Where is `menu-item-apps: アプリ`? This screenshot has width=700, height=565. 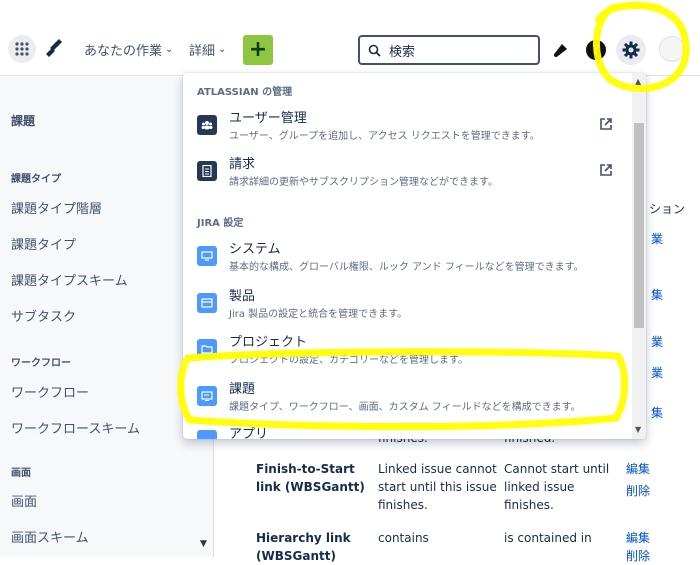
menu-item-apps: アプリ is located at coordinates (407, 429).